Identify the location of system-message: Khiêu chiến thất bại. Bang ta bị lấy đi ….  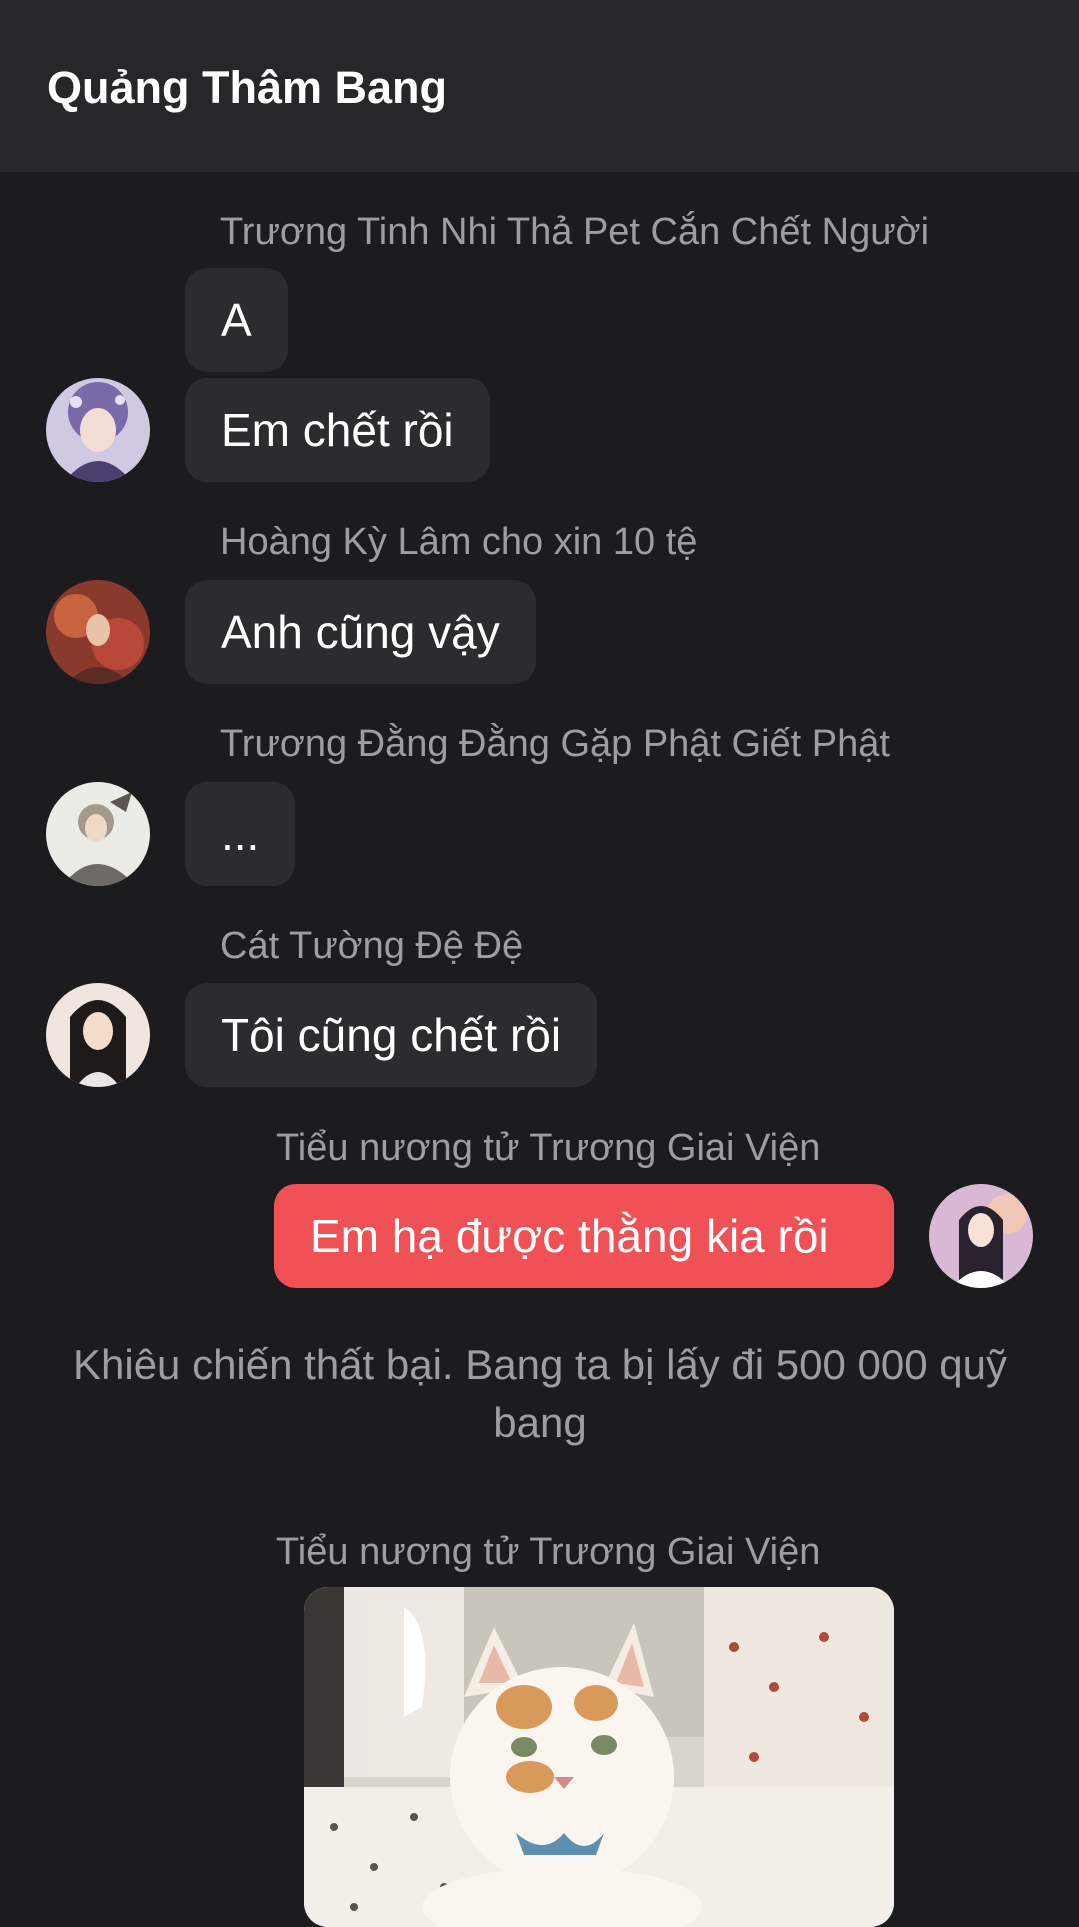
(539, 1393).